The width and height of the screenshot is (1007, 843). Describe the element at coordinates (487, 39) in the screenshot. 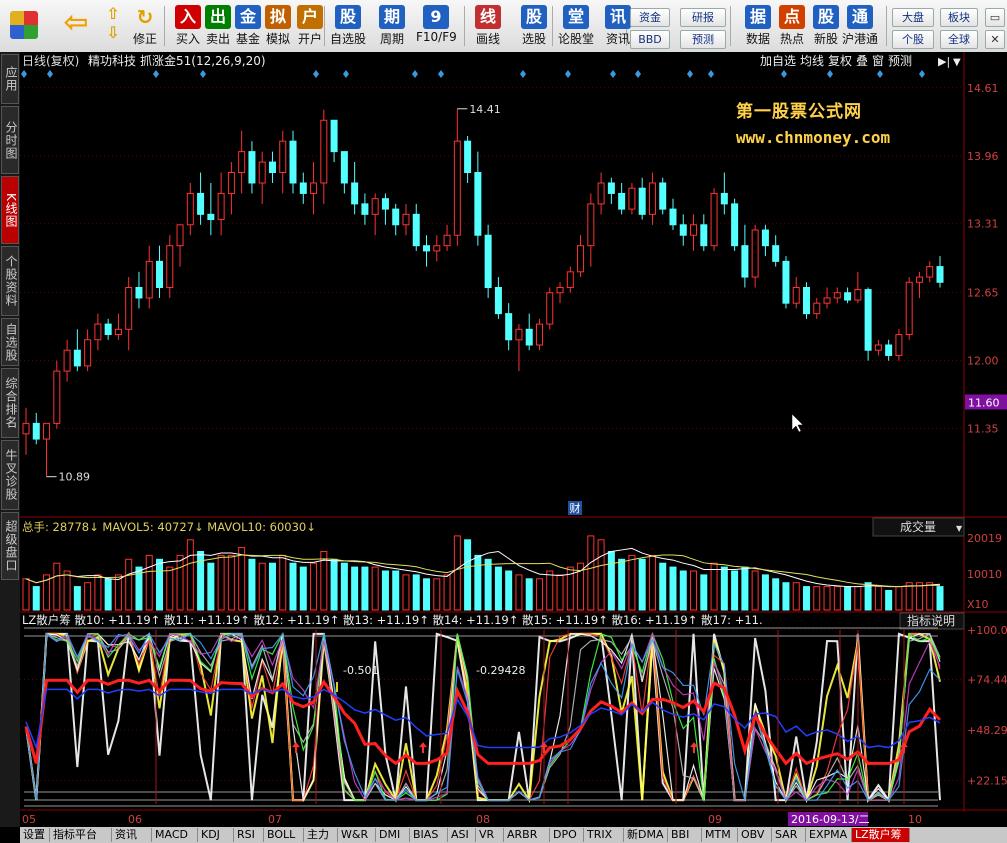

I see `toolbar-label: 画线` at that location.